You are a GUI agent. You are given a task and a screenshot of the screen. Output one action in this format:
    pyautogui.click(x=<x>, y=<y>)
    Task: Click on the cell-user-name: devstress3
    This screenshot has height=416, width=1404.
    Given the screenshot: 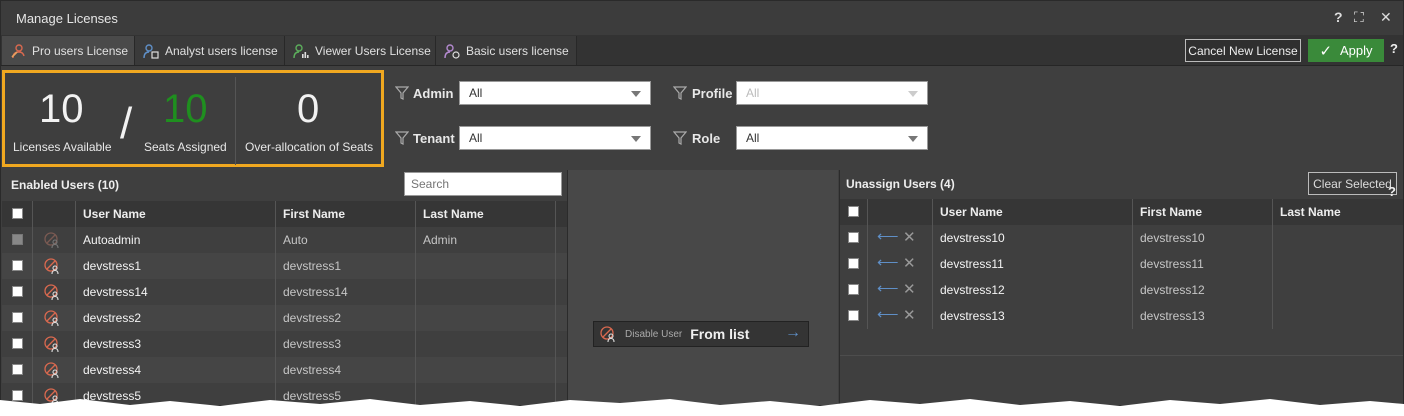 What is the action you would take?
    pyautogui.click(x=112, y=344)
    